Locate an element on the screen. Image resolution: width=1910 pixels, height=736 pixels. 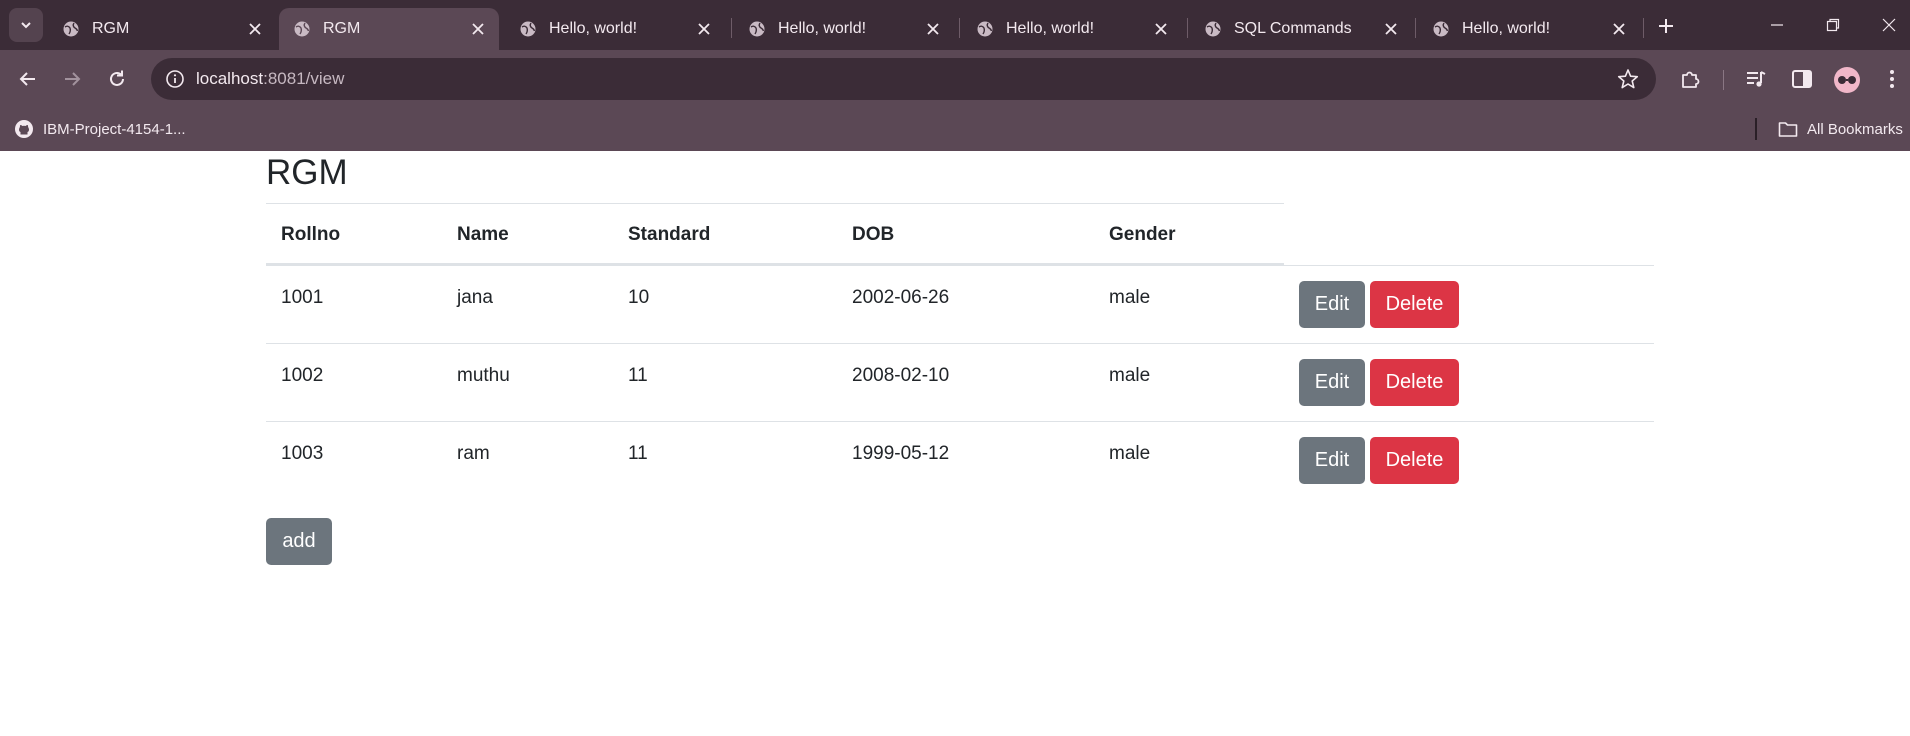
cell-dob: 1999-05-12 is located at coordinates (901, 453).